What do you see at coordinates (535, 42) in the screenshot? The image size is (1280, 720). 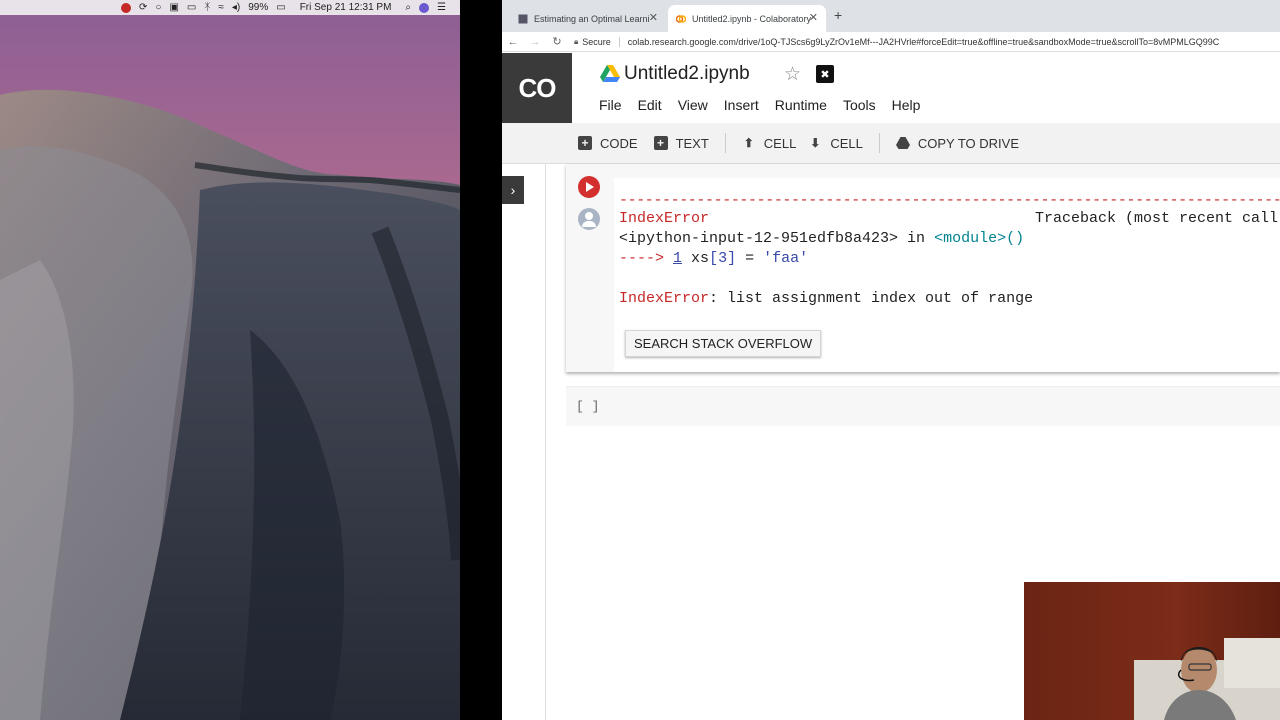 I see `forward-icon: →` at bounding box center [535, 42].